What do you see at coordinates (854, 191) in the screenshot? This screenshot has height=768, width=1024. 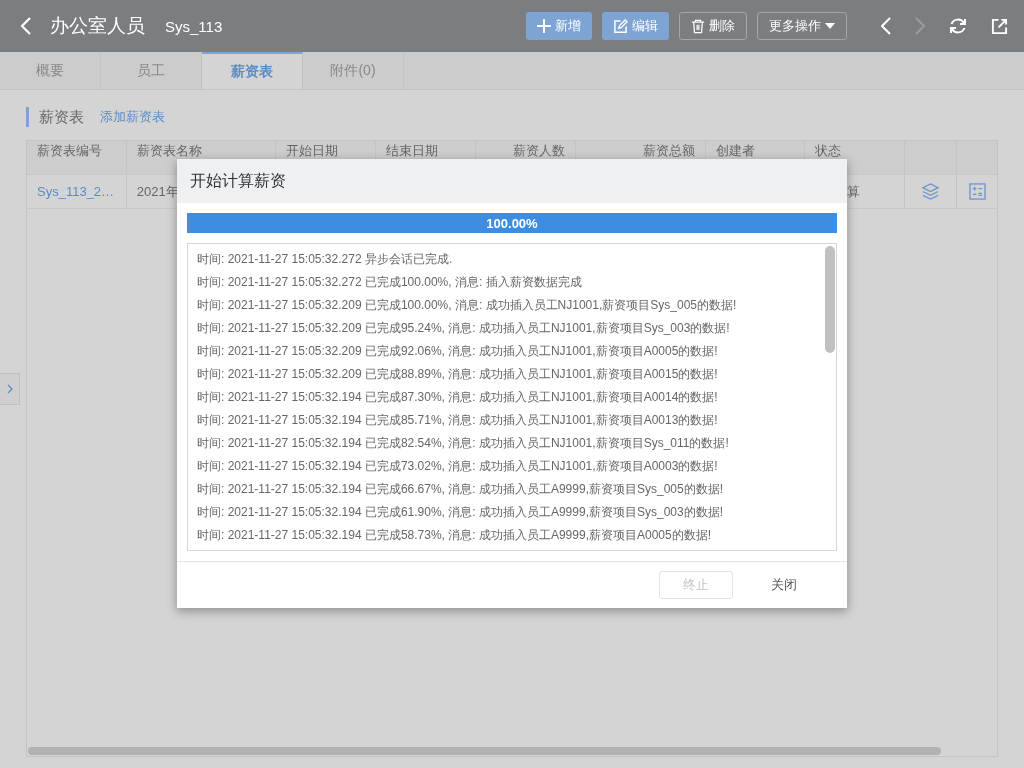 I see `table-cell: 算` at bounding box center [854, 191].